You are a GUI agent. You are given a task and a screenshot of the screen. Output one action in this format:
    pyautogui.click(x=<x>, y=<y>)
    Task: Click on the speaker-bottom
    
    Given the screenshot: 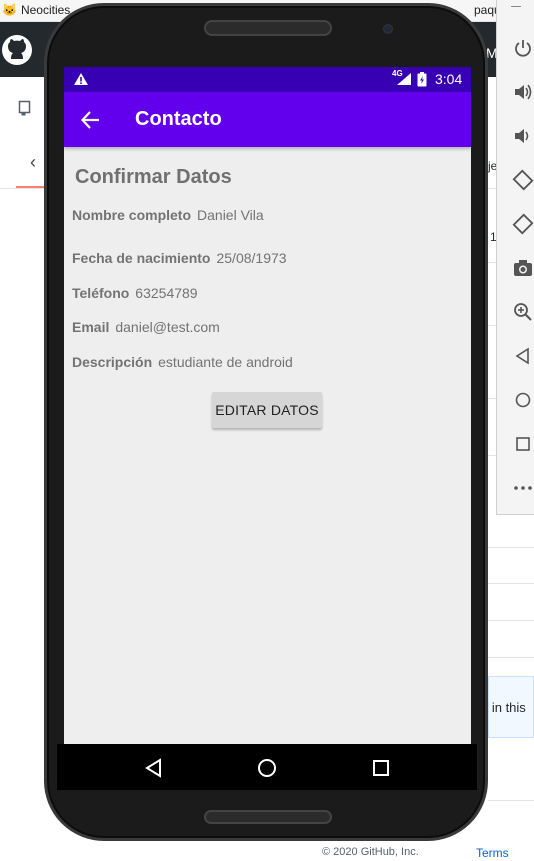 What is the action you would take?
    pyautogui.click(x=268, y=817)
    